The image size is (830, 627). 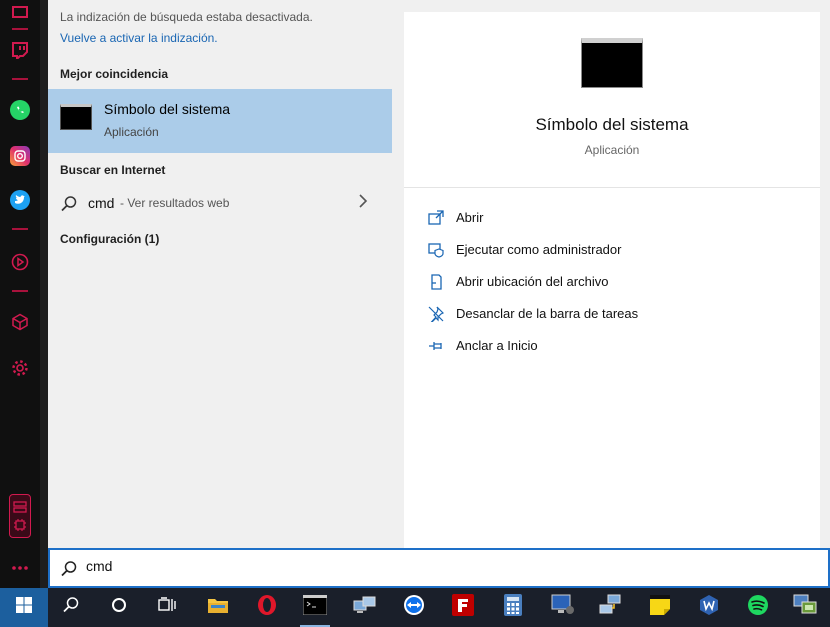 I want to click on network-computers-icon, so click(x=365, y=607).